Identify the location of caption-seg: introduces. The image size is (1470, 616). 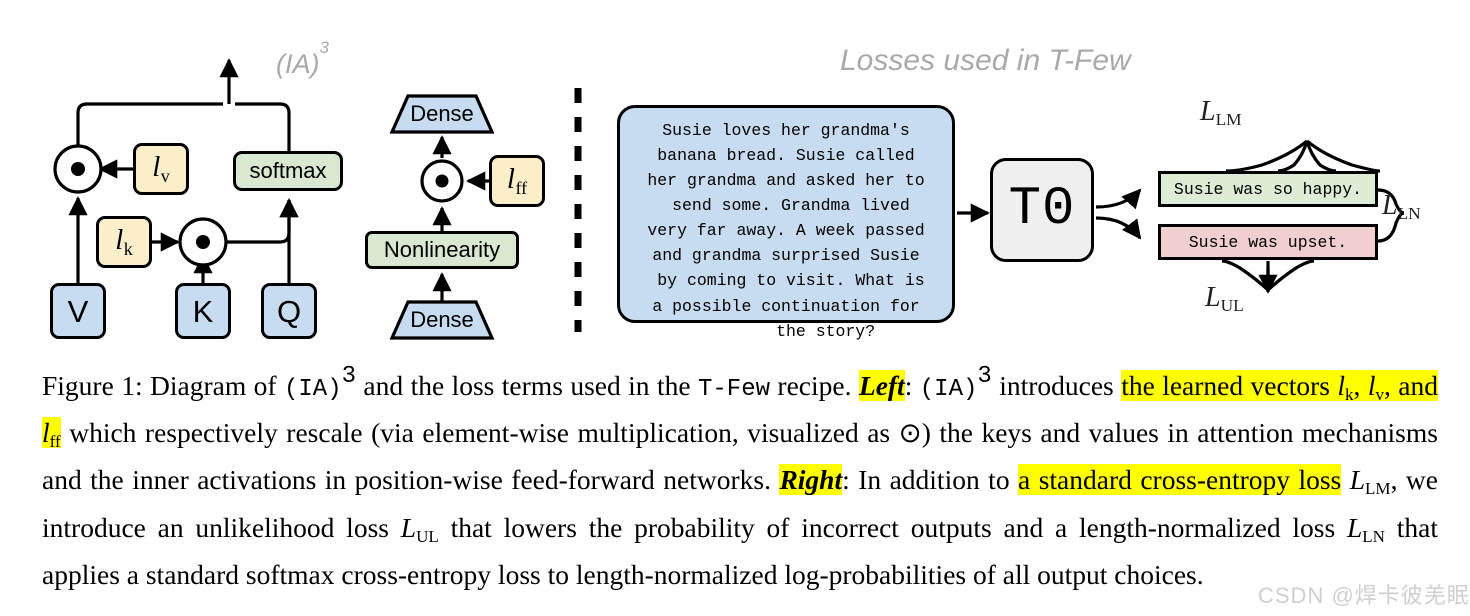
(1056, 386).